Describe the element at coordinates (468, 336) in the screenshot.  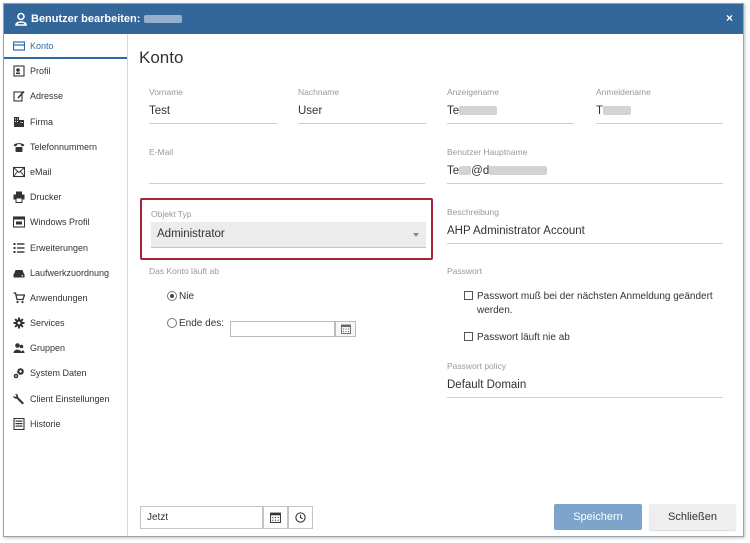
I see `passwort-never-expires-checkbox` at that location.